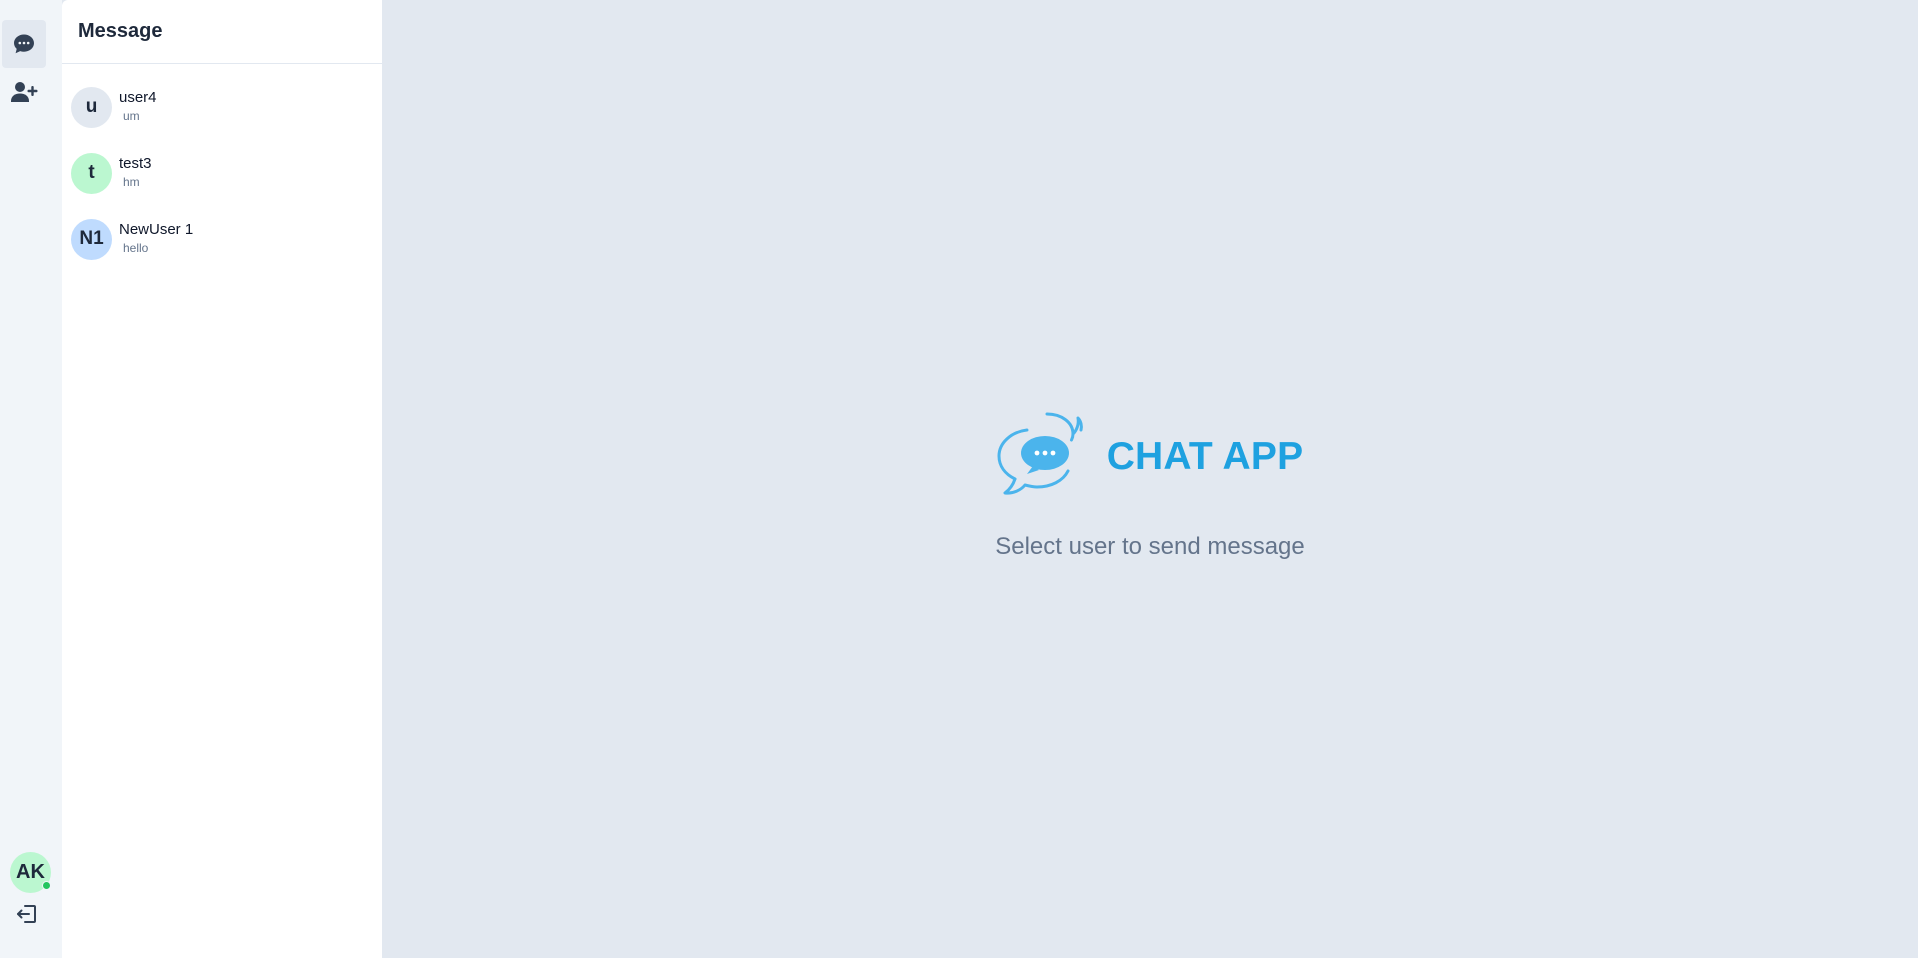 Image resolution: width=1918 pixels, height=958 pixels. I want to click on add-user-button, so click(24, 92).